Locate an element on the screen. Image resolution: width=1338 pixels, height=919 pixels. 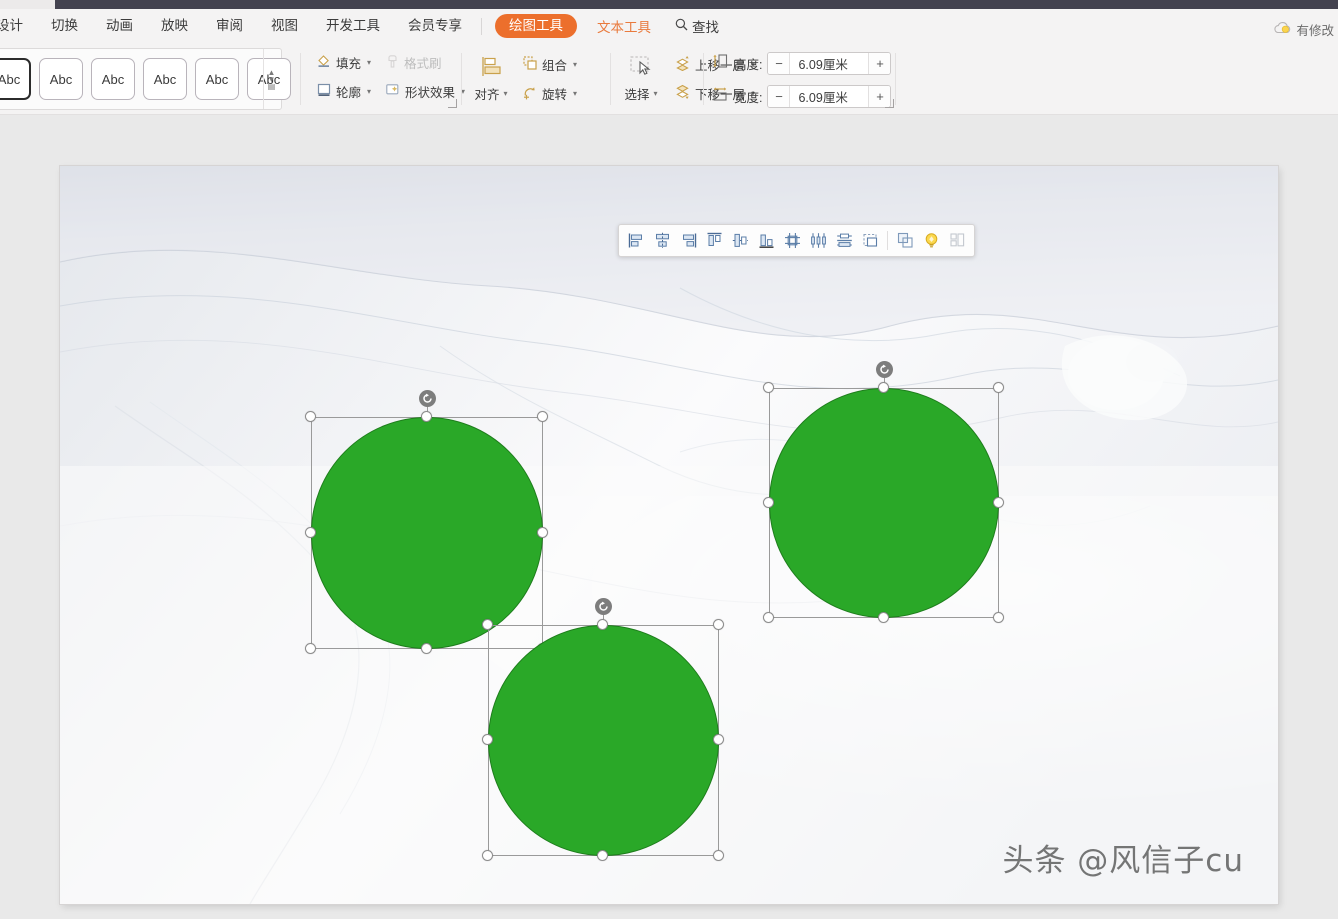
group-button: 组合 ▾ is located at coordinates (549, 64).